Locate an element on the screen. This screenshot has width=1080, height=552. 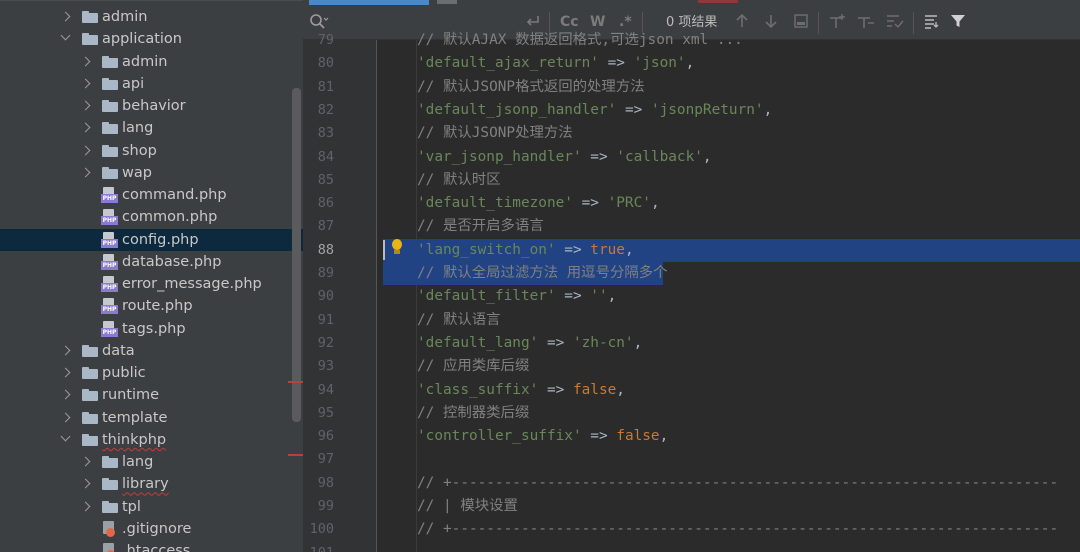
code-line: // 默认JSONP格式返回的处理方法 is located at coordinates (531, 87).